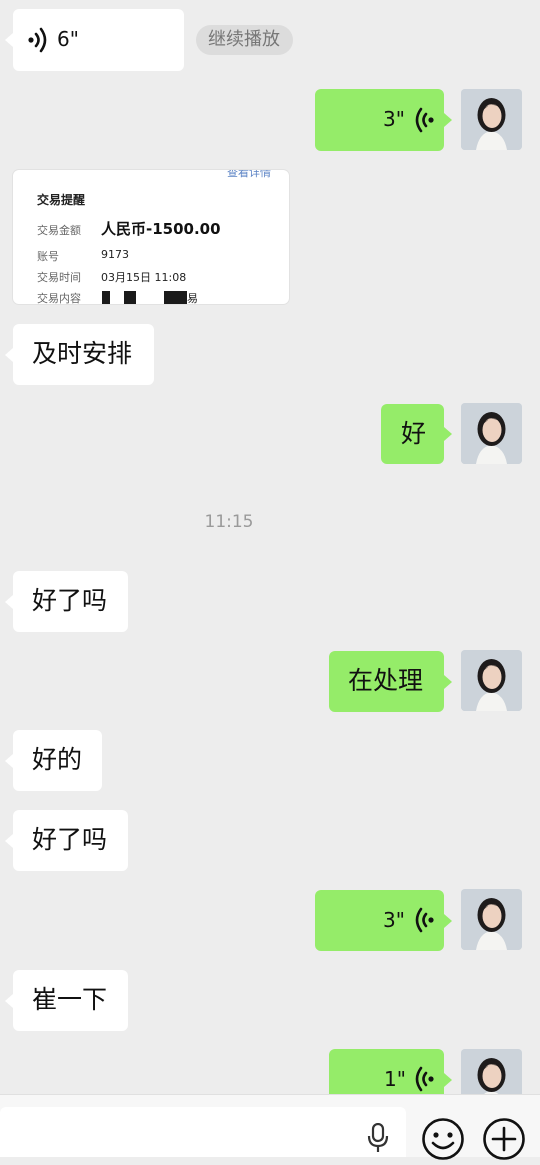 Image resolution: width=540 pixels, height=1165 pixels. I want to click on voice-duration: 1", so click(395, 1079).